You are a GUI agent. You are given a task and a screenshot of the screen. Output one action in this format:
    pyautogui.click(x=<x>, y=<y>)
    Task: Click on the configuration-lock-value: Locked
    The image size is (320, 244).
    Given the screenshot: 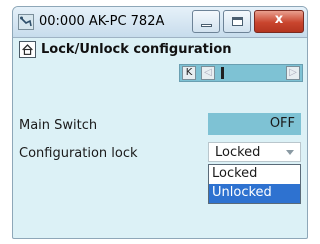 What is the action you would take?
    pyautogui.click(x=238, y=152)
    